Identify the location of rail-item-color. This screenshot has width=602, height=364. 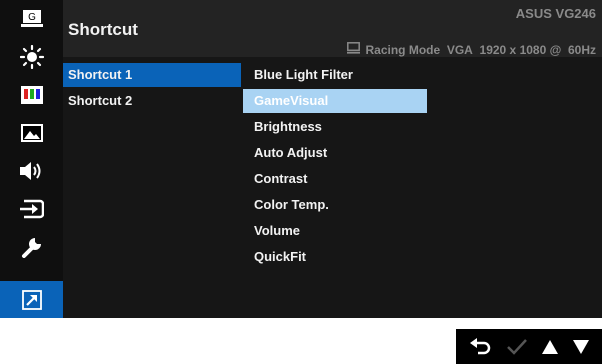
(31, 95).